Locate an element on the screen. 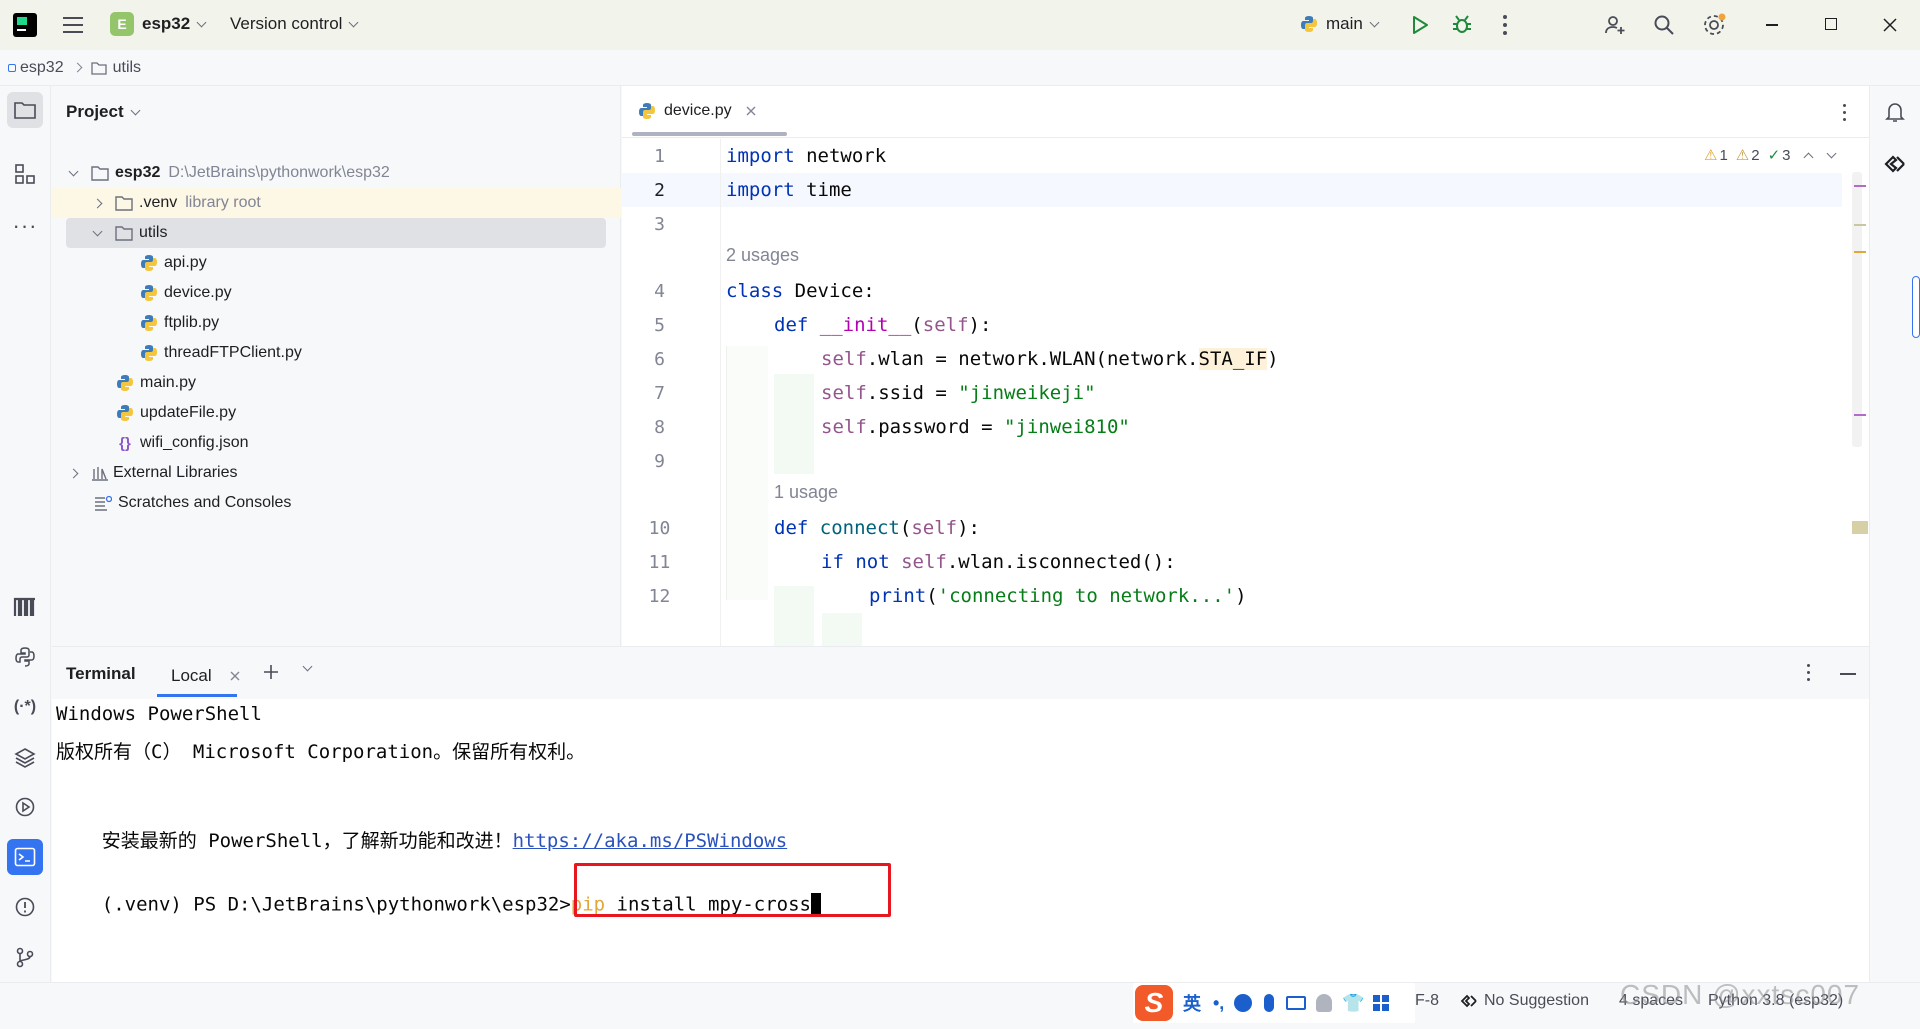  line-number: 6 is located at coordinates (659, 359).